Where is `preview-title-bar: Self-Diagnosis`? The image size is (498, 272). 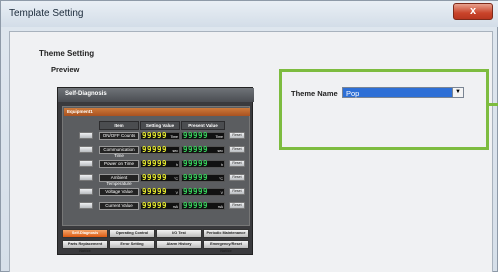
preview-title-bar: Self-Diagnosis is located at coordinates (156, 95).